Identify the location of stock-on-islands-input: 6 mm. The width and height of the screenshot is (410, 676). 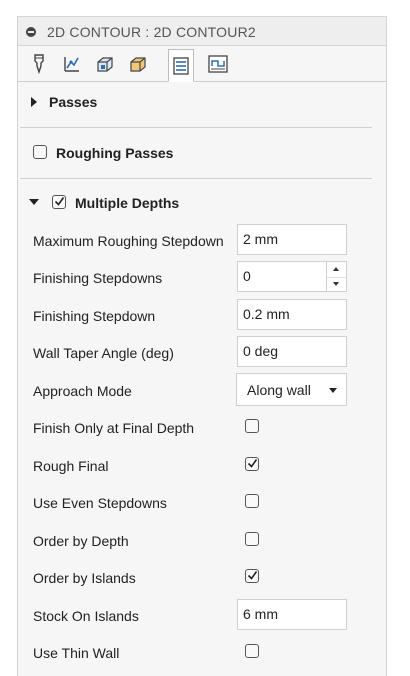
(292, 614).